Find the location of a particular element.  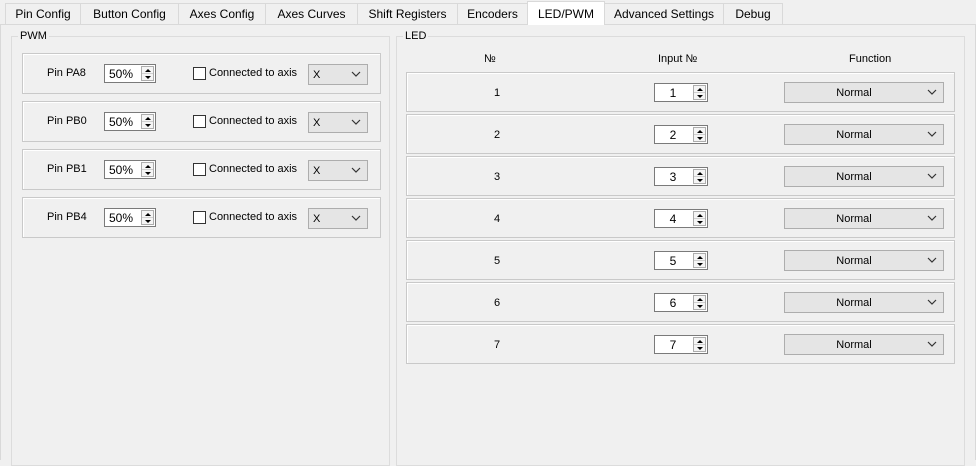

led-row: 2 2 Normal is located at coordinates (680, 134).